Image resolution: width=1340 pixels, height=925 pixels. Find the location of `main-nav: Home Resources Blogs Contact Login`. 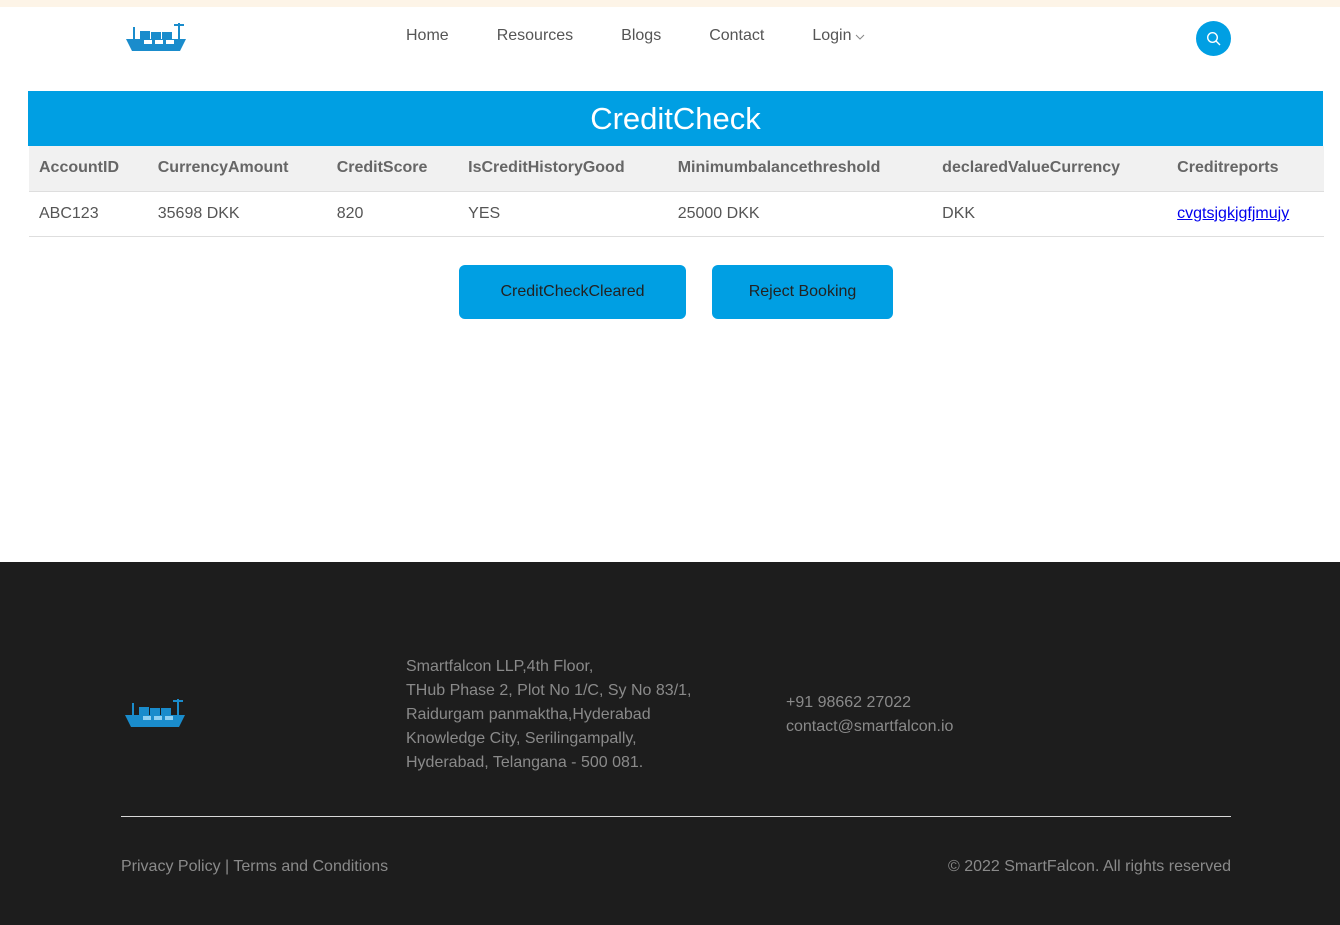

main-nav: Home Resources Blogs Contact Login is located at coordinates (635, 36).